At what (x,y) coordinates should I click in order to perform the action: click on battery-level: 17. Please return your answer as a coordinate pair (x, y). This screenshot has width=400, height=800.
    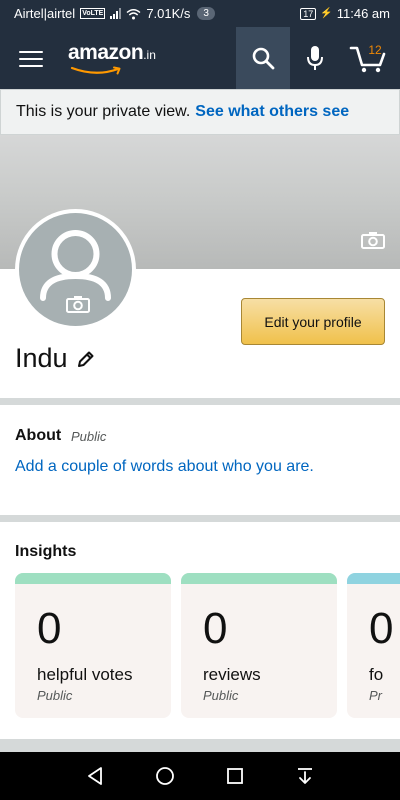
    Looking at the image, I should click on (308, 13).